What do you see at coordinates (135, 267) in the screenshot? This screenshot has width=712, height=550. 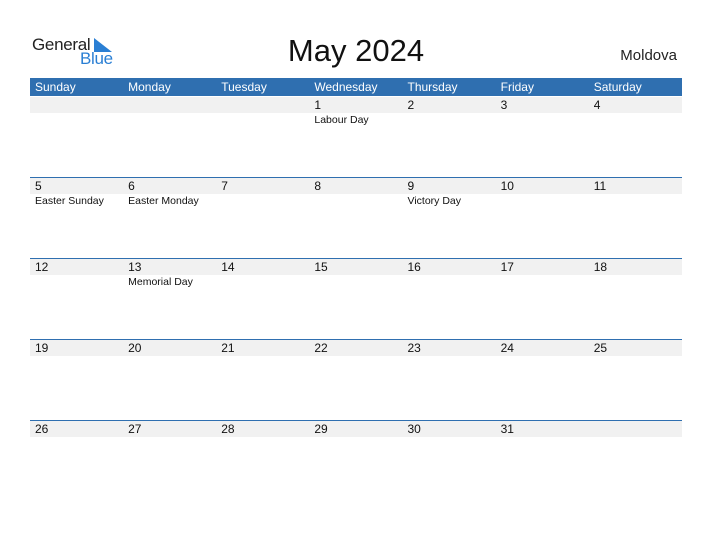 I see `day-number: 13` at bounding box center [135, 267].